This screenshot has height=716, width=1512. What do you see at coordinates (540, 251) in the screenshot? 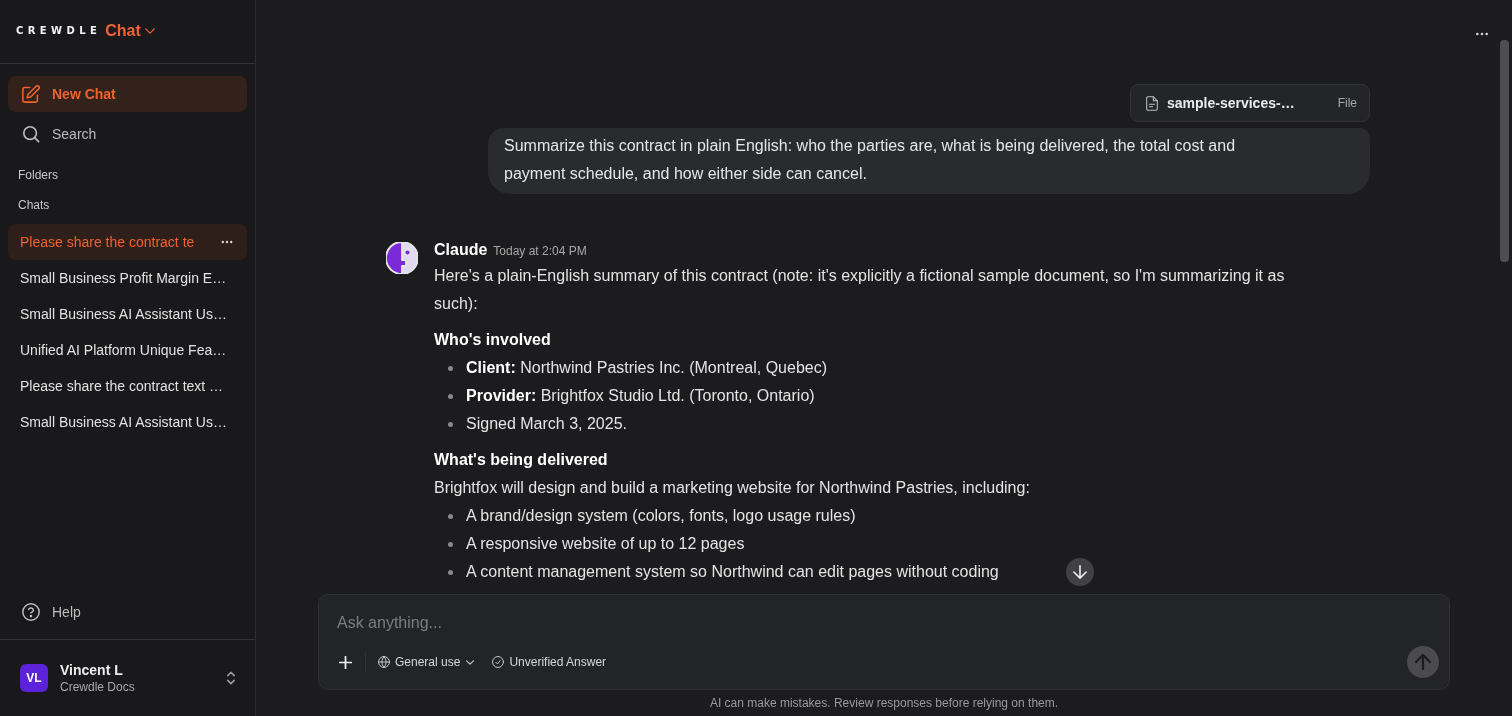
I see `message-time: Today at 2:04 PM` at bounding box center [540, 251].